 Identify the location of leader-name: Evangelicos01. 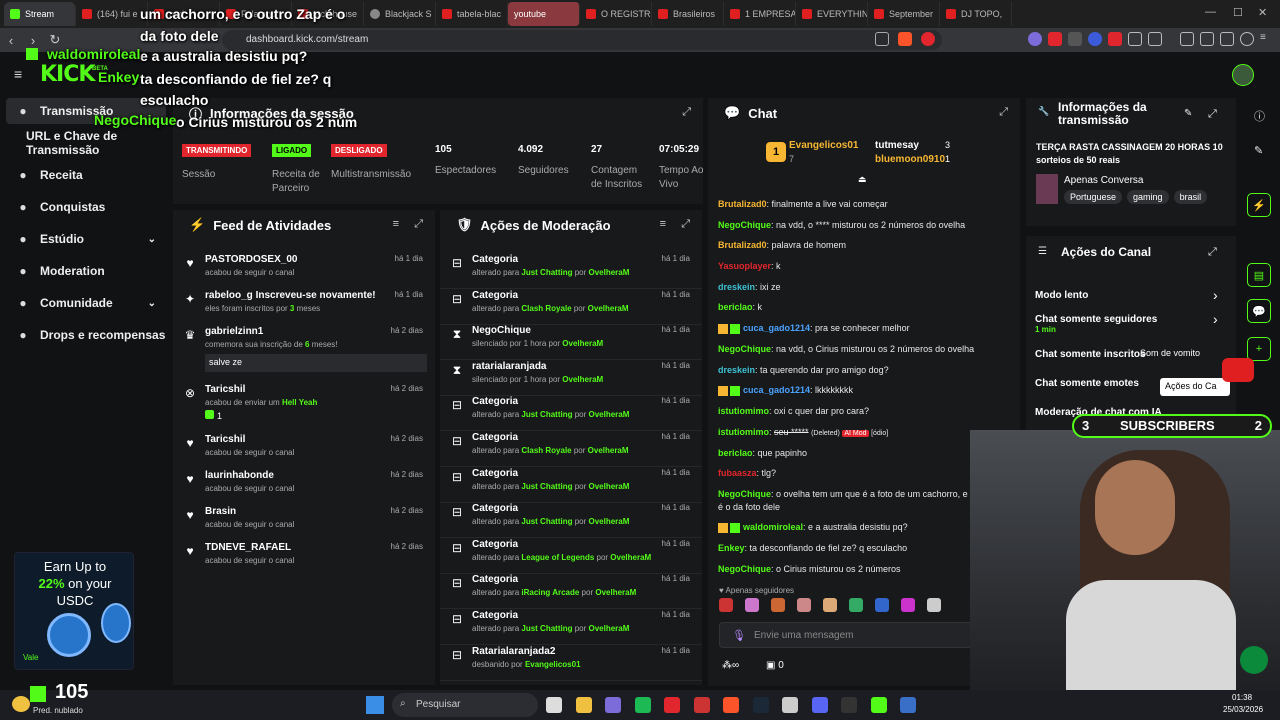
(823, 145).